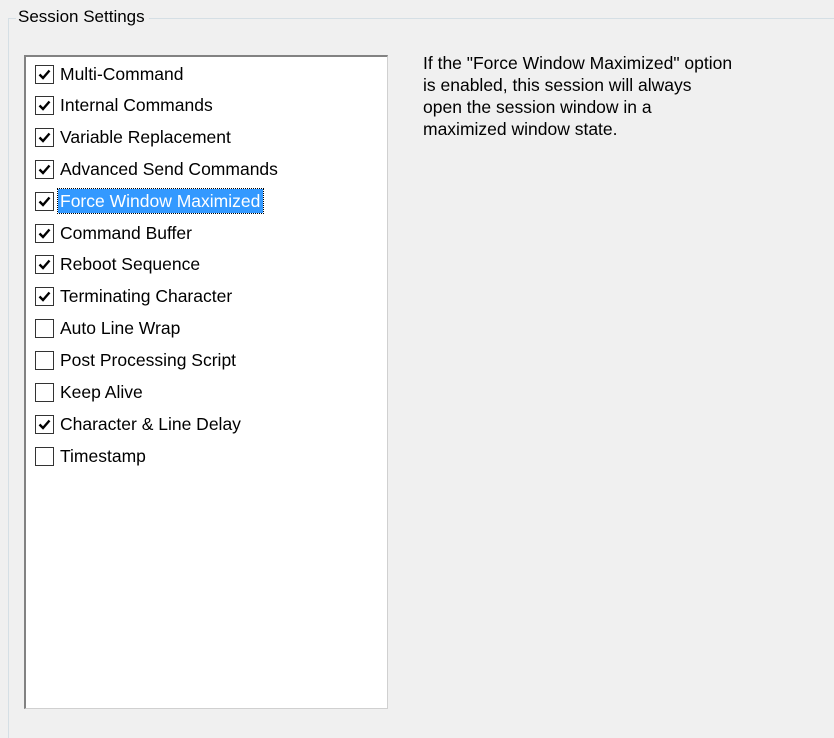 The height and width of the screenshot is (738, 834). Describe the element at coordinates (160, 201) in the screenshot. I see `option-label: Force Window Maximized` at that location.